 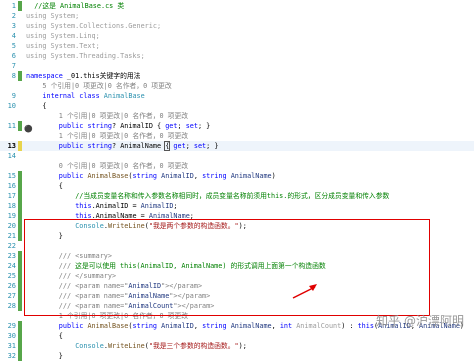 What do you see at coordinates (11, 276) in the screenshot?
I see `line-number: 25` at bounding box center [11, 276].